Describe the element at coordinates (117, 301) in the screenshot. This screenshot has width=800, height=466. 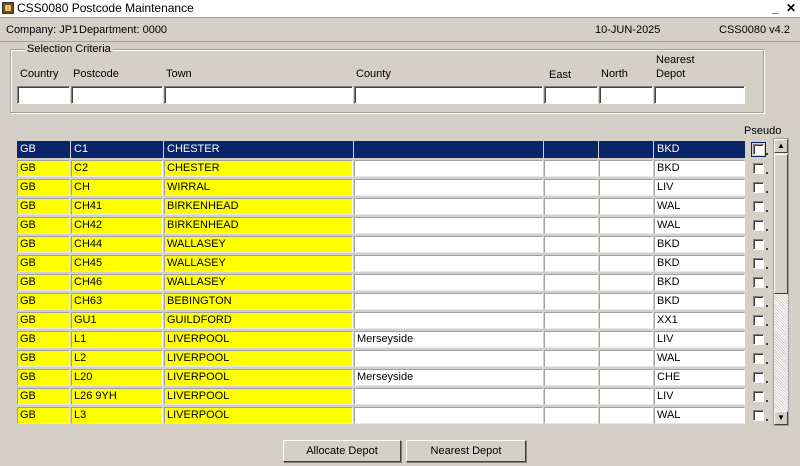
I see `postcode-cell: CH63` at that location.